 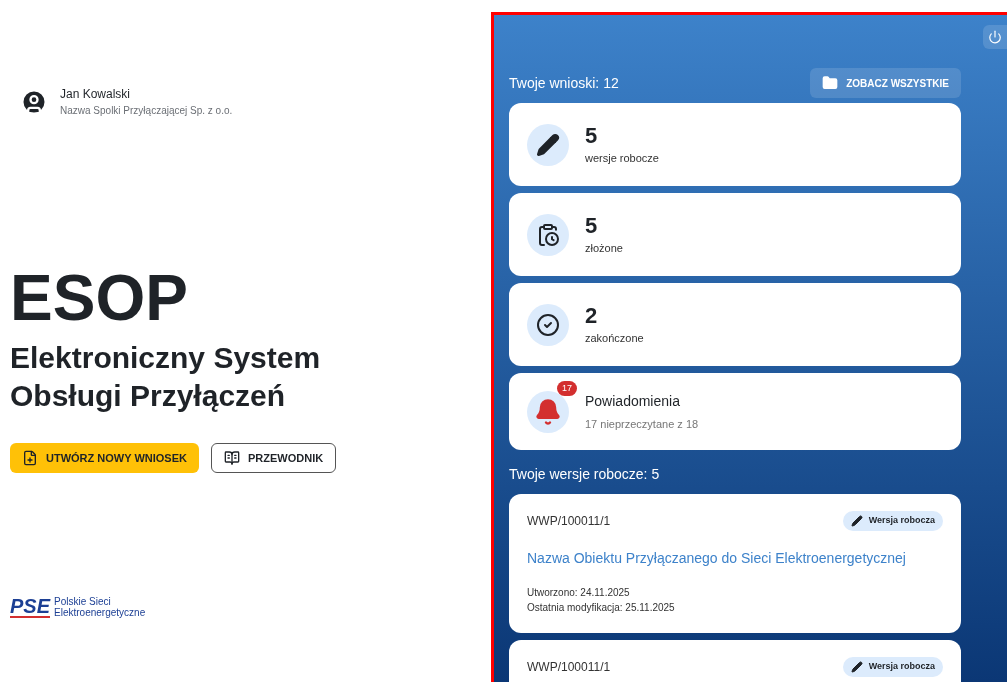 What do you see at coordinates (146, 111) in the screenshot?
I see `company-name: Nazwa Spolki Przyłączającej Sp. z o.o.` at bounding box center [146, 111].